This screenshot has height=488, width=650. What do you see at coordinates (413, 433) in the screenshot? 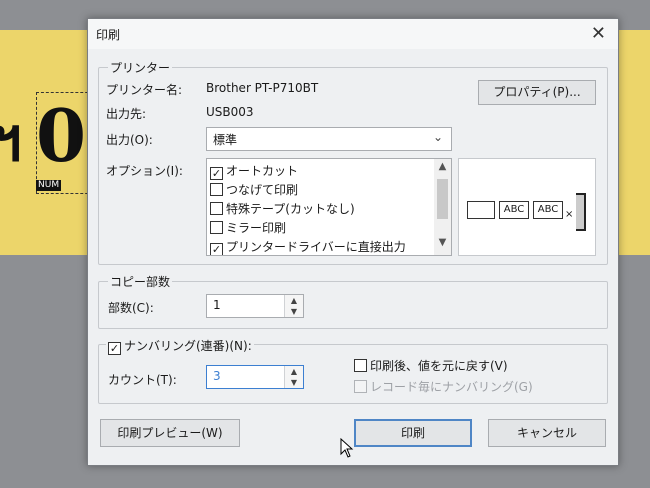
I see `print-button: 印刷` at bounding box center [413, 433].